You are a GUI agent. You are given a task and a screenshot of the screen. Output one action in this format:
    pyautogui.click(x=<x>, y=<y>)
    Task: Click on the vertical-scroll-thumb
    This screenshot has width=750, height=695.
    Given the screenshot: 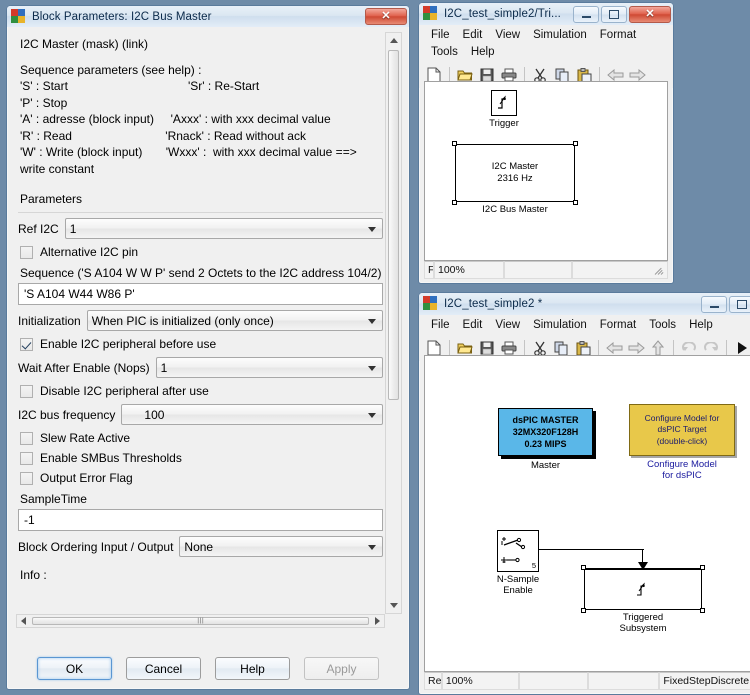 What is the action you would take?
    pyautogui.click(x=393, y=225)
    